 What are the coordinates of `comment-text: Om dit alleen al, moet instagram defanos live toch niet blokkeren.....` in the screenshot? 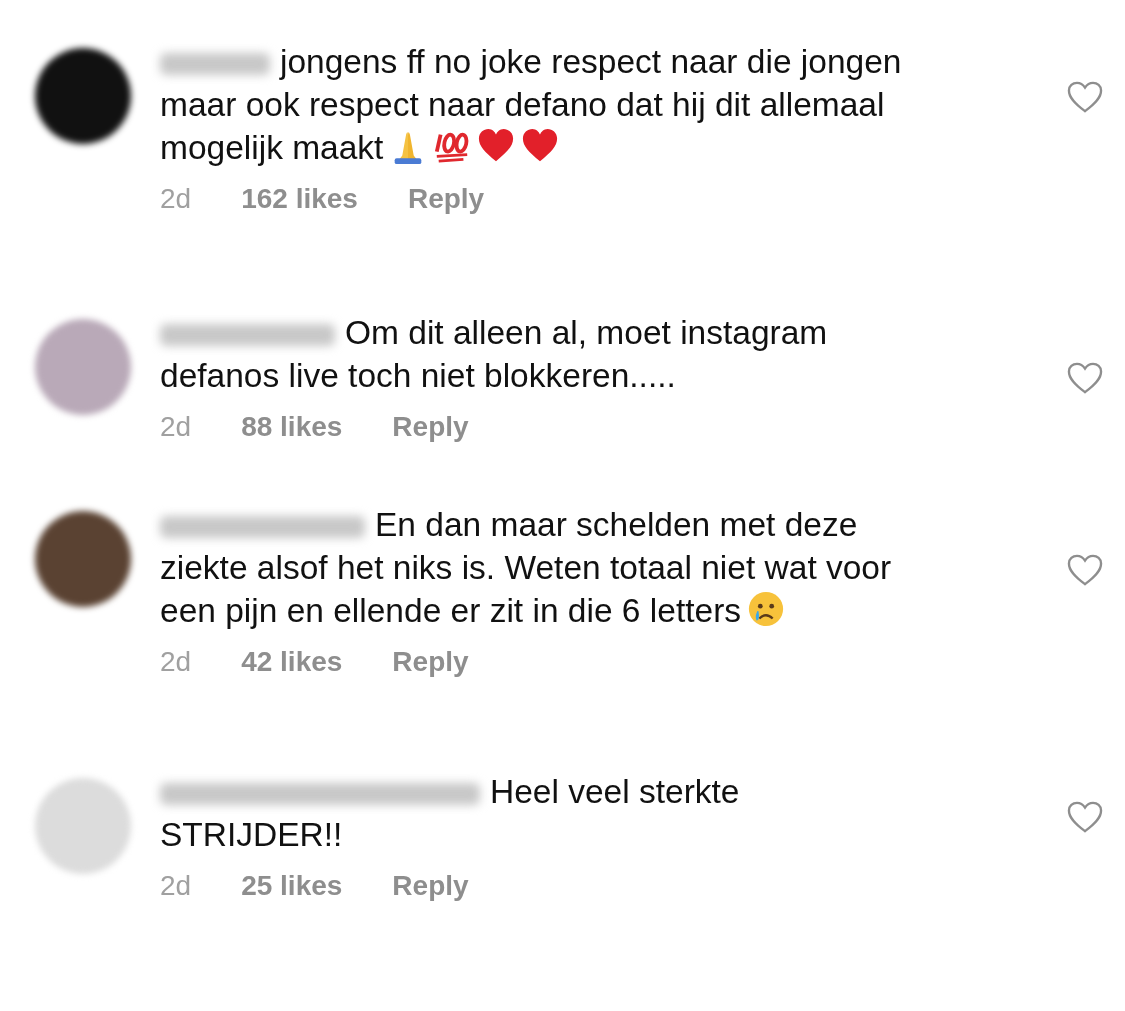 It's located at (494, 354).